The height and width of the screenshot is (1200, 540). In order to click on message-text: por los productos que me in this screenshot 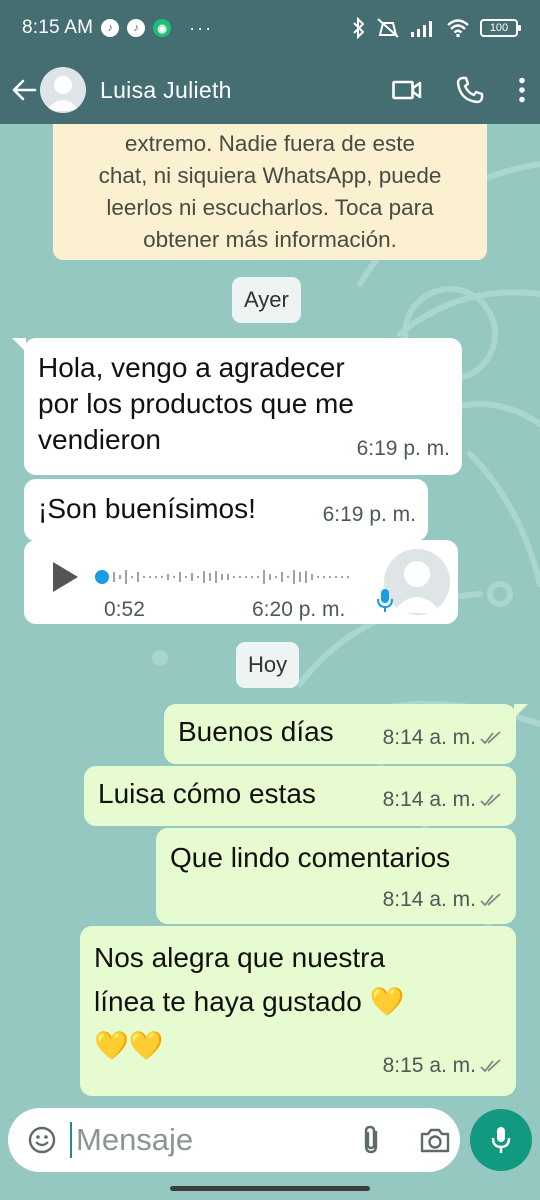, I will do `click(196, 403)`.